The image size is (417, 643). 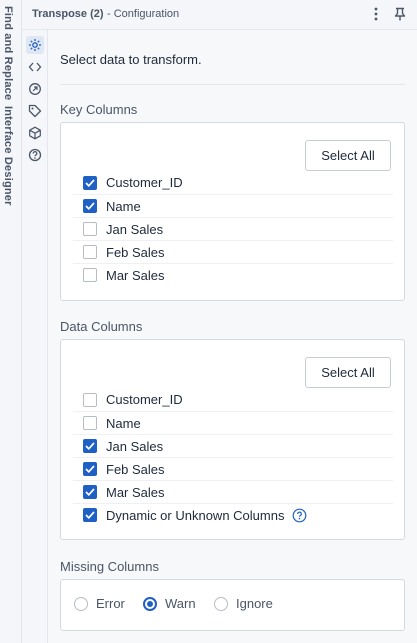 I want to click on data-column-label: Feb Sales, so click(x=135, y=469).